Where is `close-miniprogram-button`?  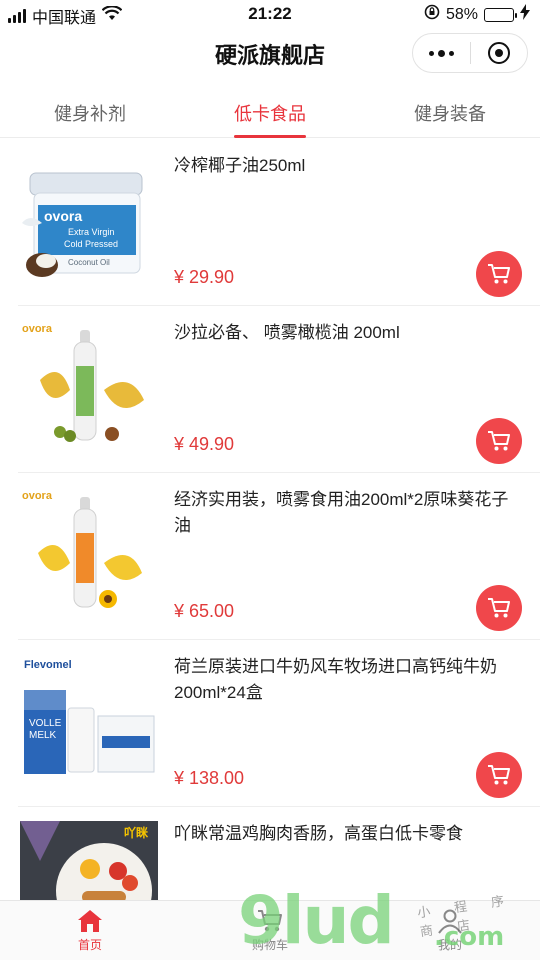 close-miniprogram-button is located at coordinates (498, 53).